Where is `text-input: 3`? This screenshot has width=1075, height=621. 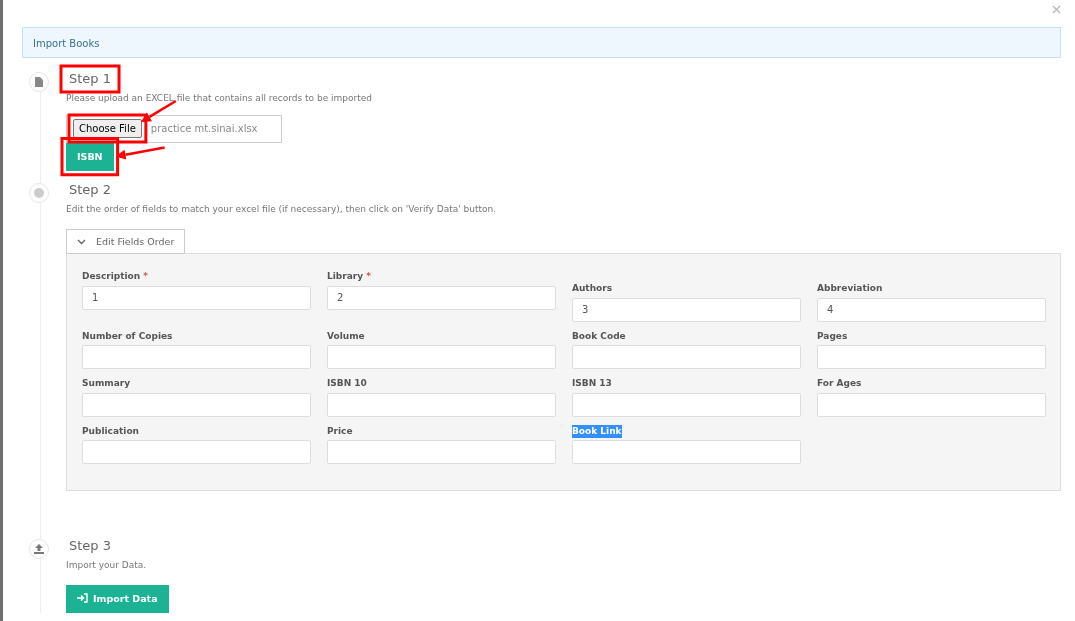 text-input: 3 is located at coordinates (686, 309).